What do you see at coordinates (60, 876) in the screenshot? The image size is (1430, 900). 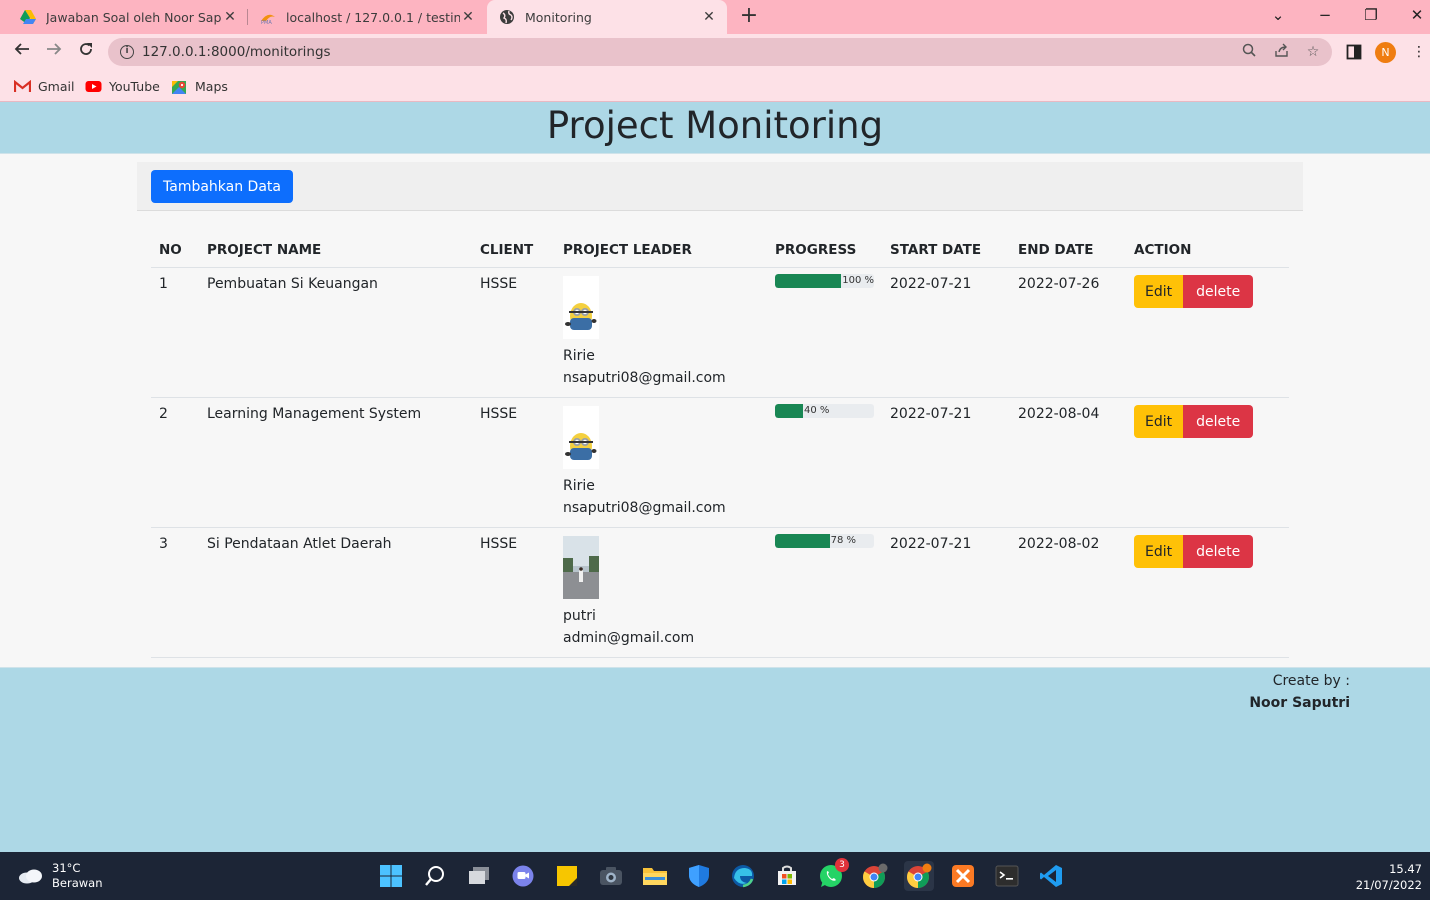 I see `weather-widget: 31°C Berawan` at bounding box center [60, 876].